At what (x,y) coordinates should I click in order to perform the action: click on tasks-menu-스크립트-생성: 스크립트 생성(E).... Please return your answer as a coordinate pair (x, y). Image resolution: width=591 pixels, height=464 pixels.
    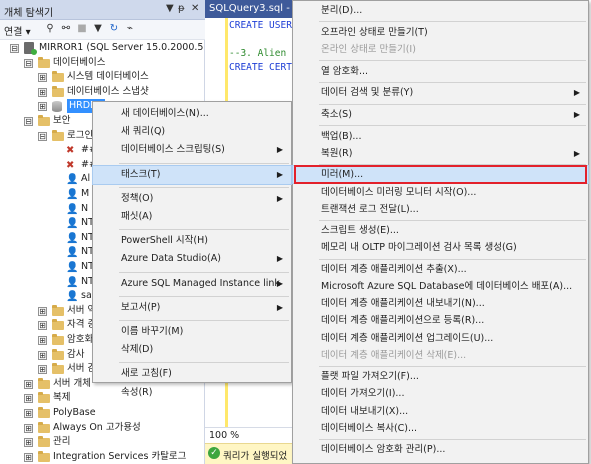
    Looking at the image, I should click on (440, 230).